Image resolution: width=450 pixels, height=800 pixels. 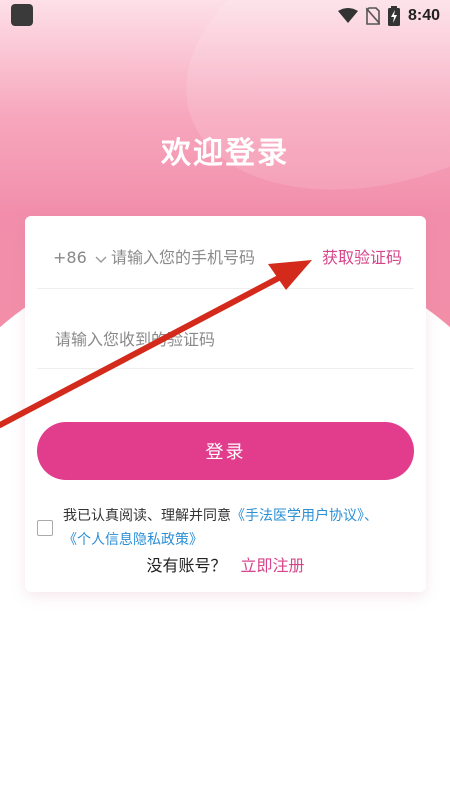 What do you see at coordinates (215, 339) in the screenshot?
I see `verification-code-input` at bounding box center [215, 339].